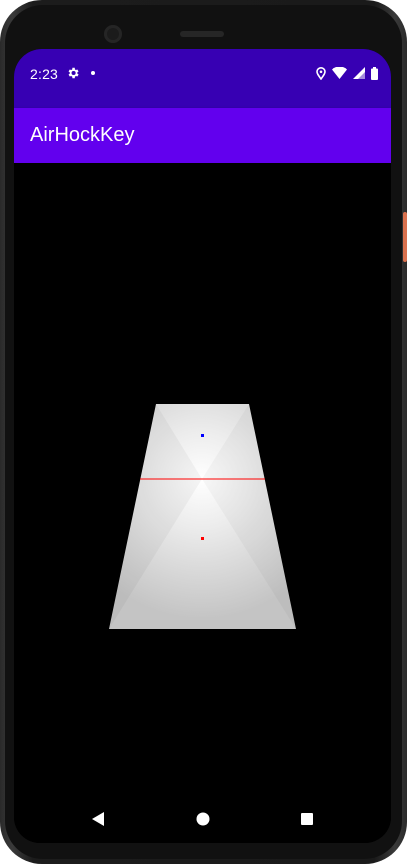  I want to click on notification-dot-icon, so click(93, 73).